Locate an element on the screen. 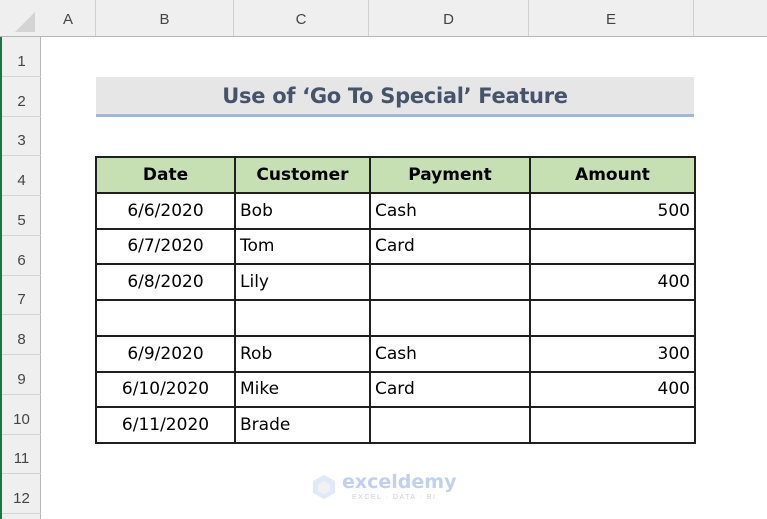  row-header-3: 3 is located at coordinates (21, 137).